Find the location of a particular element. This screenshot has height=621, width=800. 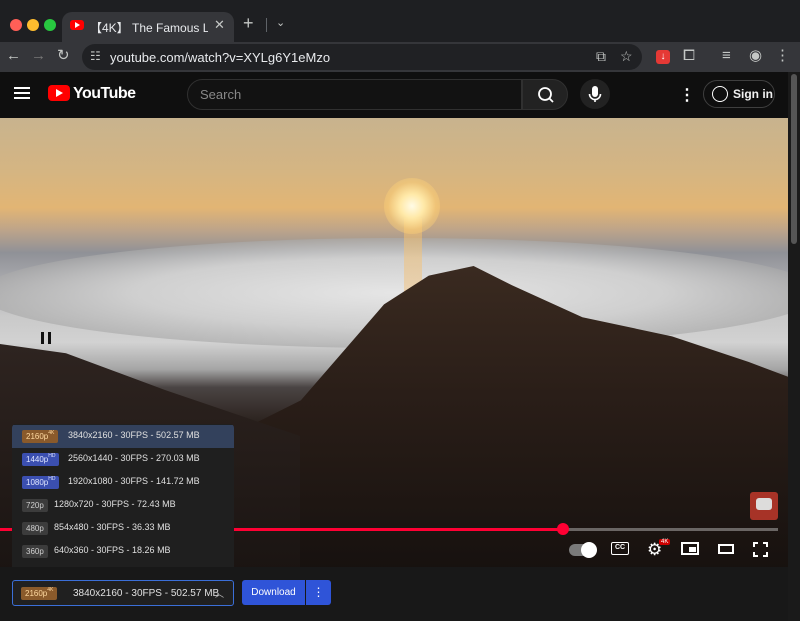

close-window-button is located at coordinates (16, 25).